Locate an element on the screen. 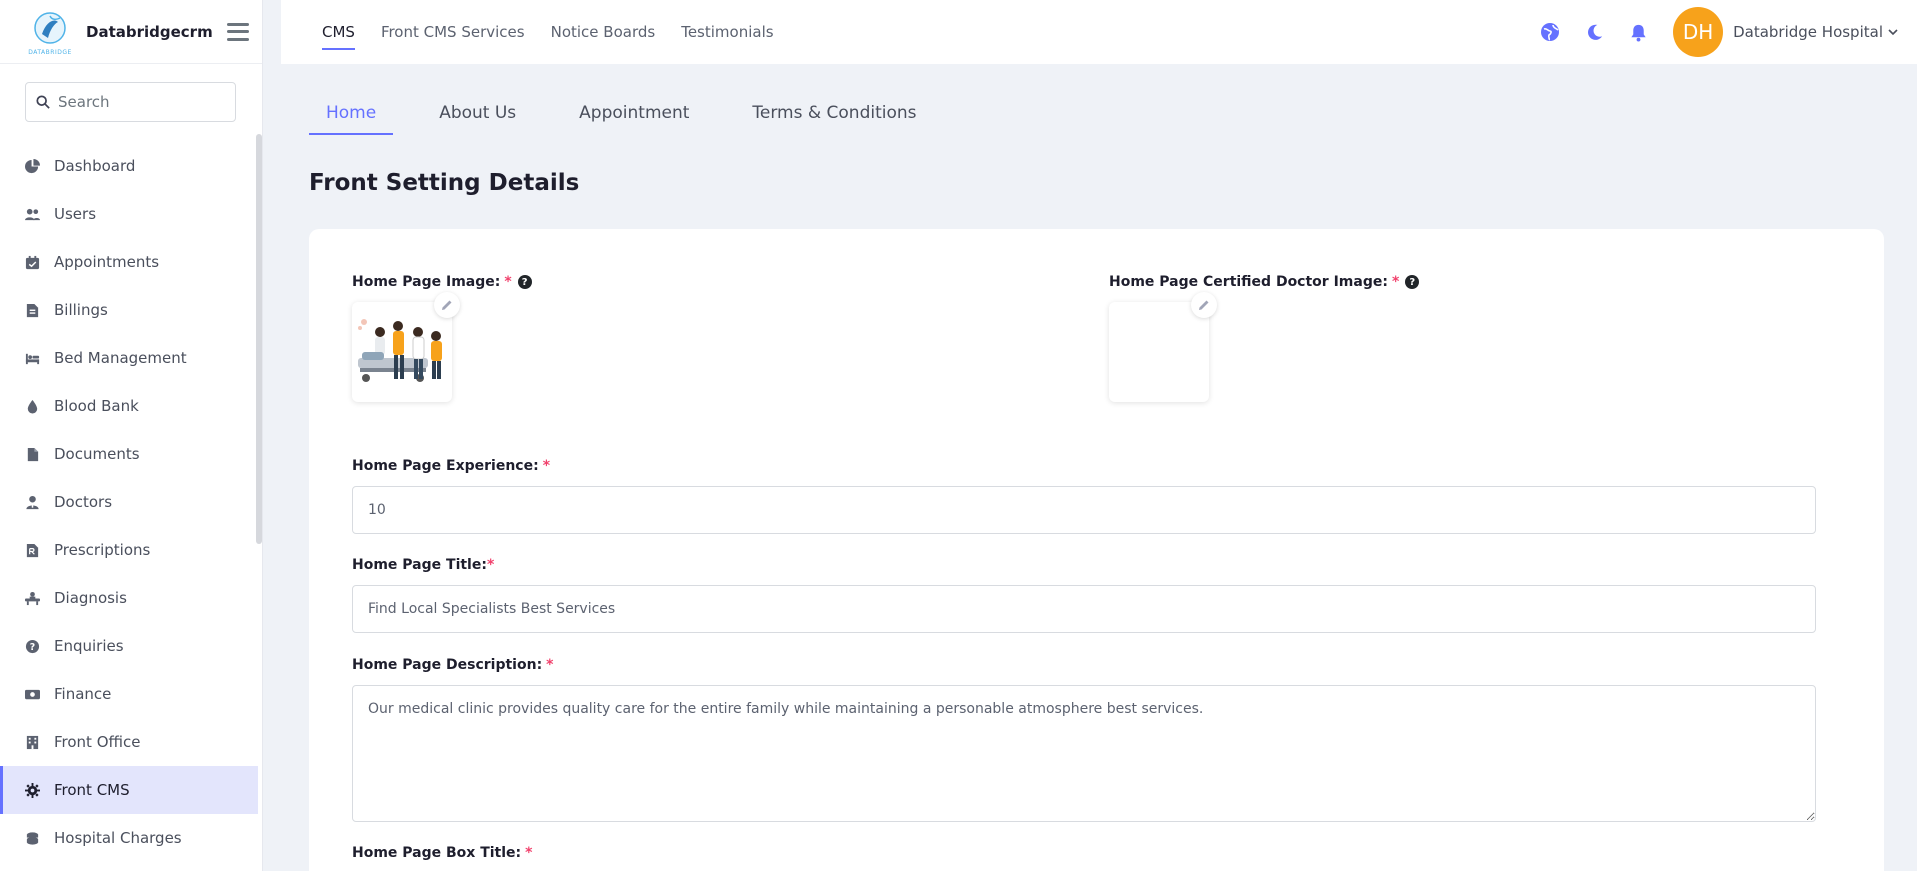 The width and height of the screenshot is (1917, 871). sidebar-item-front-cms: Front CMS is located at coordinates (129, 790).